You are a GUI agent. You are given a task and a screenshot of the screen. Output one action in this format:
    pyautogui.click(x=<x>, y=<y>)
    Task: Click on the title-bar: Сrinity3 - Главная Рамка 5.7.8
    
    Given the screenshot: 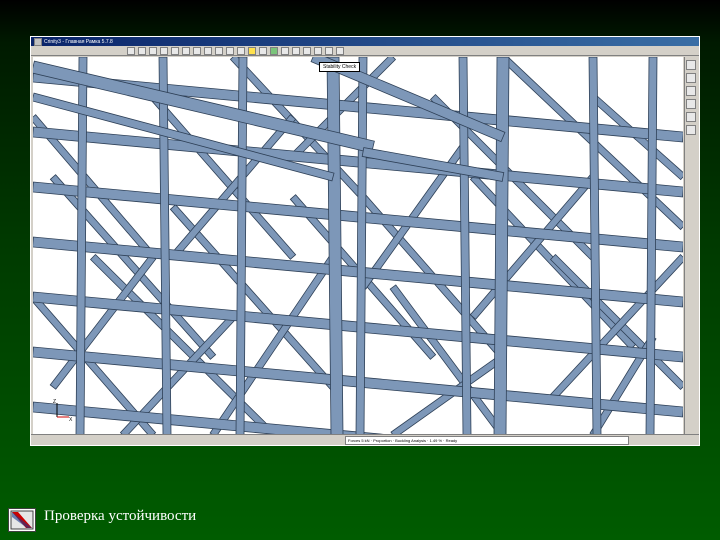 What is the action you would take?
    pyautogui.click(x=365, y=41)
    